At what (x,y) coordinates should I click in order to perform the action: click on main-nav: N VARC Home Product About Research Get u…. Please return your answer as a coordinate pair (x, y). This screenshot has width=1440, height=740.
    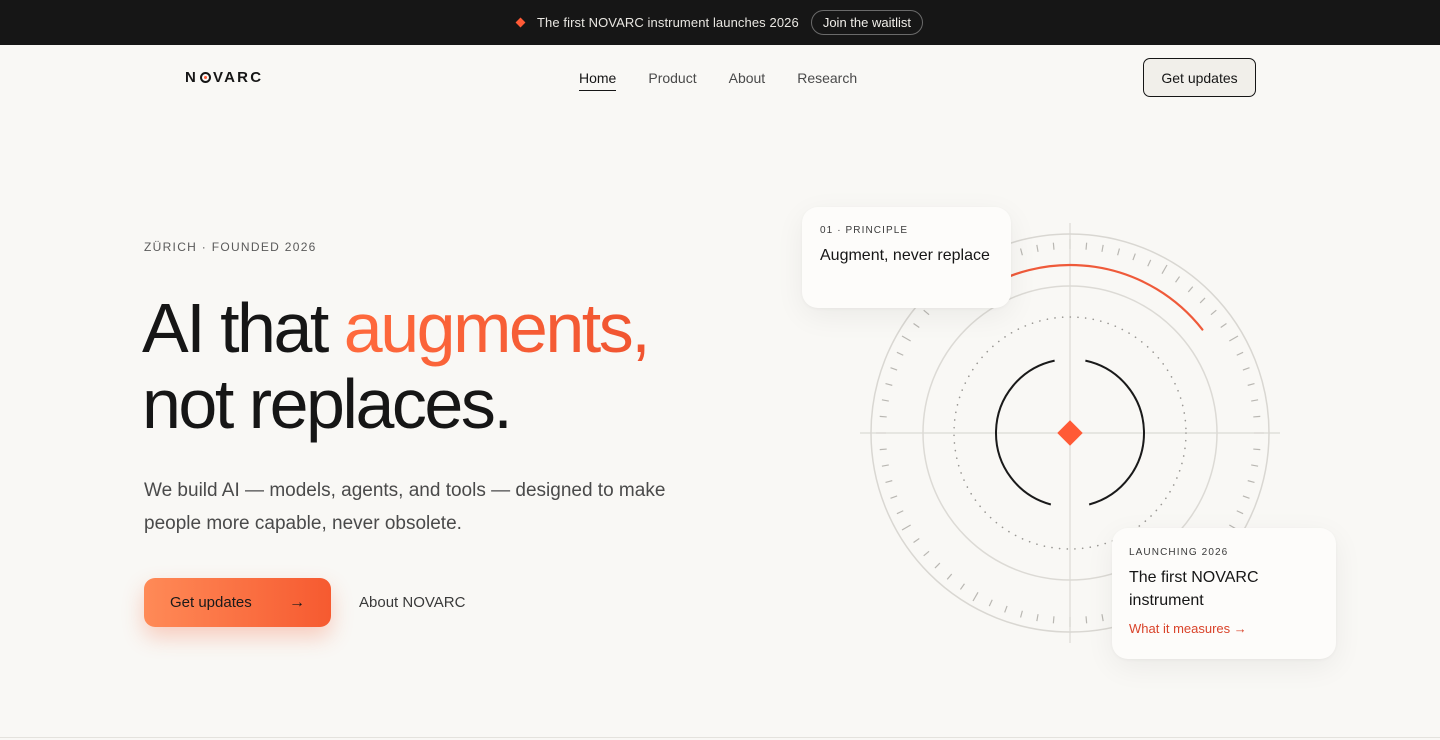
    Looking at the image, I should click on (720, 78).